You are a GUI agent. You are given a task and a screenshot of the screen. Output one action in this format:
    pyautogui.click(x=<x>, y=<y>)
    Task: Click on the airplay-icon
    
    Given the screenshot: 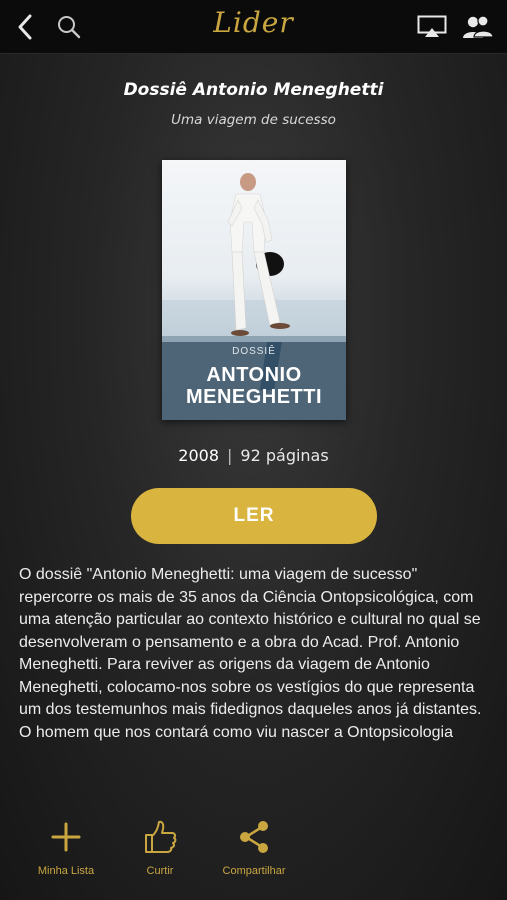 What is the action you would take?
    pyautogui.click(x=432, y=26)
    